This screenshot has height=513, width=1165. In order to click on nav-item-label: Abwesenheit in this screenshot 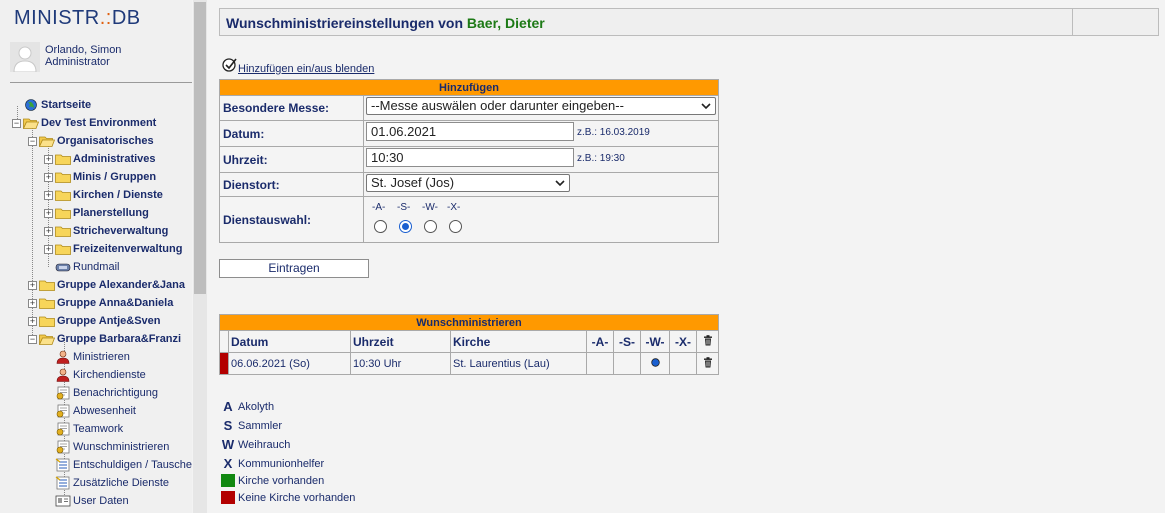, I will do `click(104, 411)`.